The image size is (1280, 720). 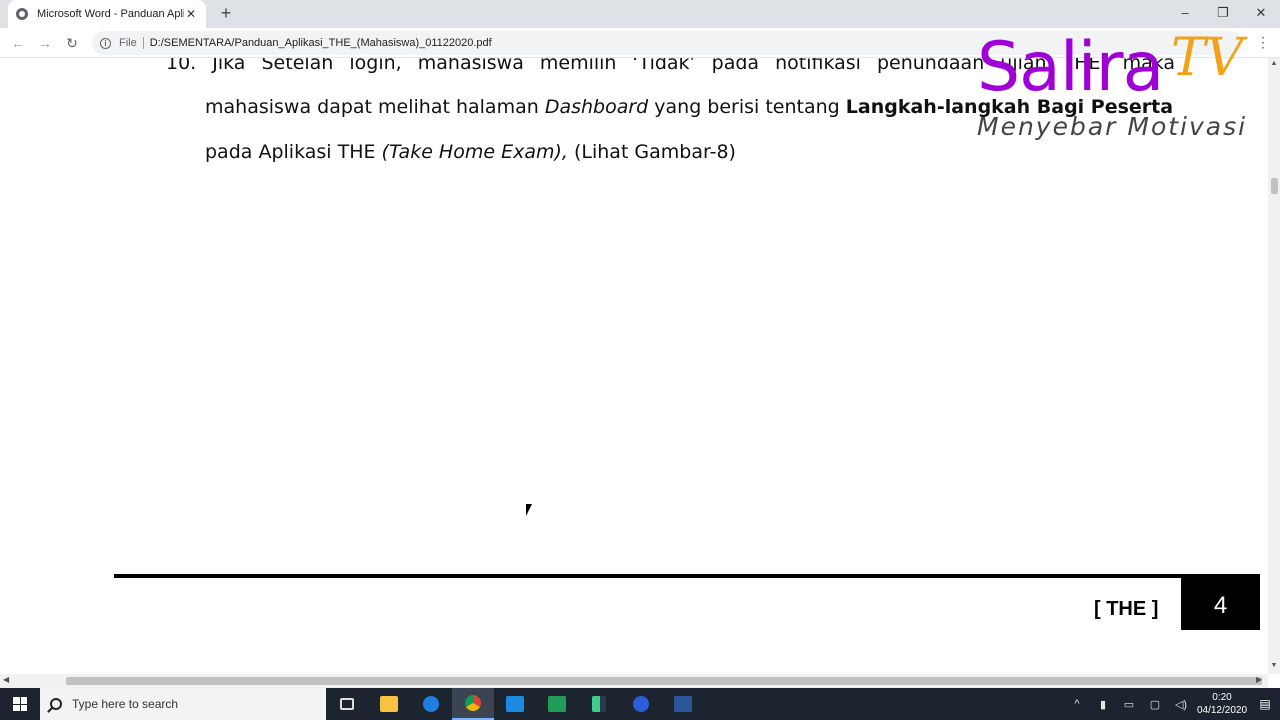 What do you see at coordinates (22, 14) in the screenshot?
I see `globe-icon` at bounding box center [22, 14].